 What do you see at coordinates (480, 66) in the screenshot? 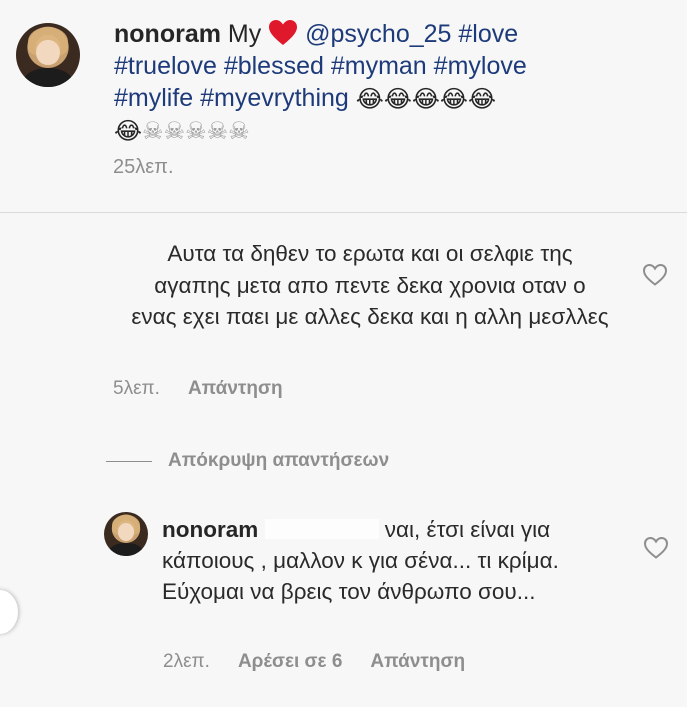
I see `hashtag-link: #mylove` at bounding box center [480, 66].